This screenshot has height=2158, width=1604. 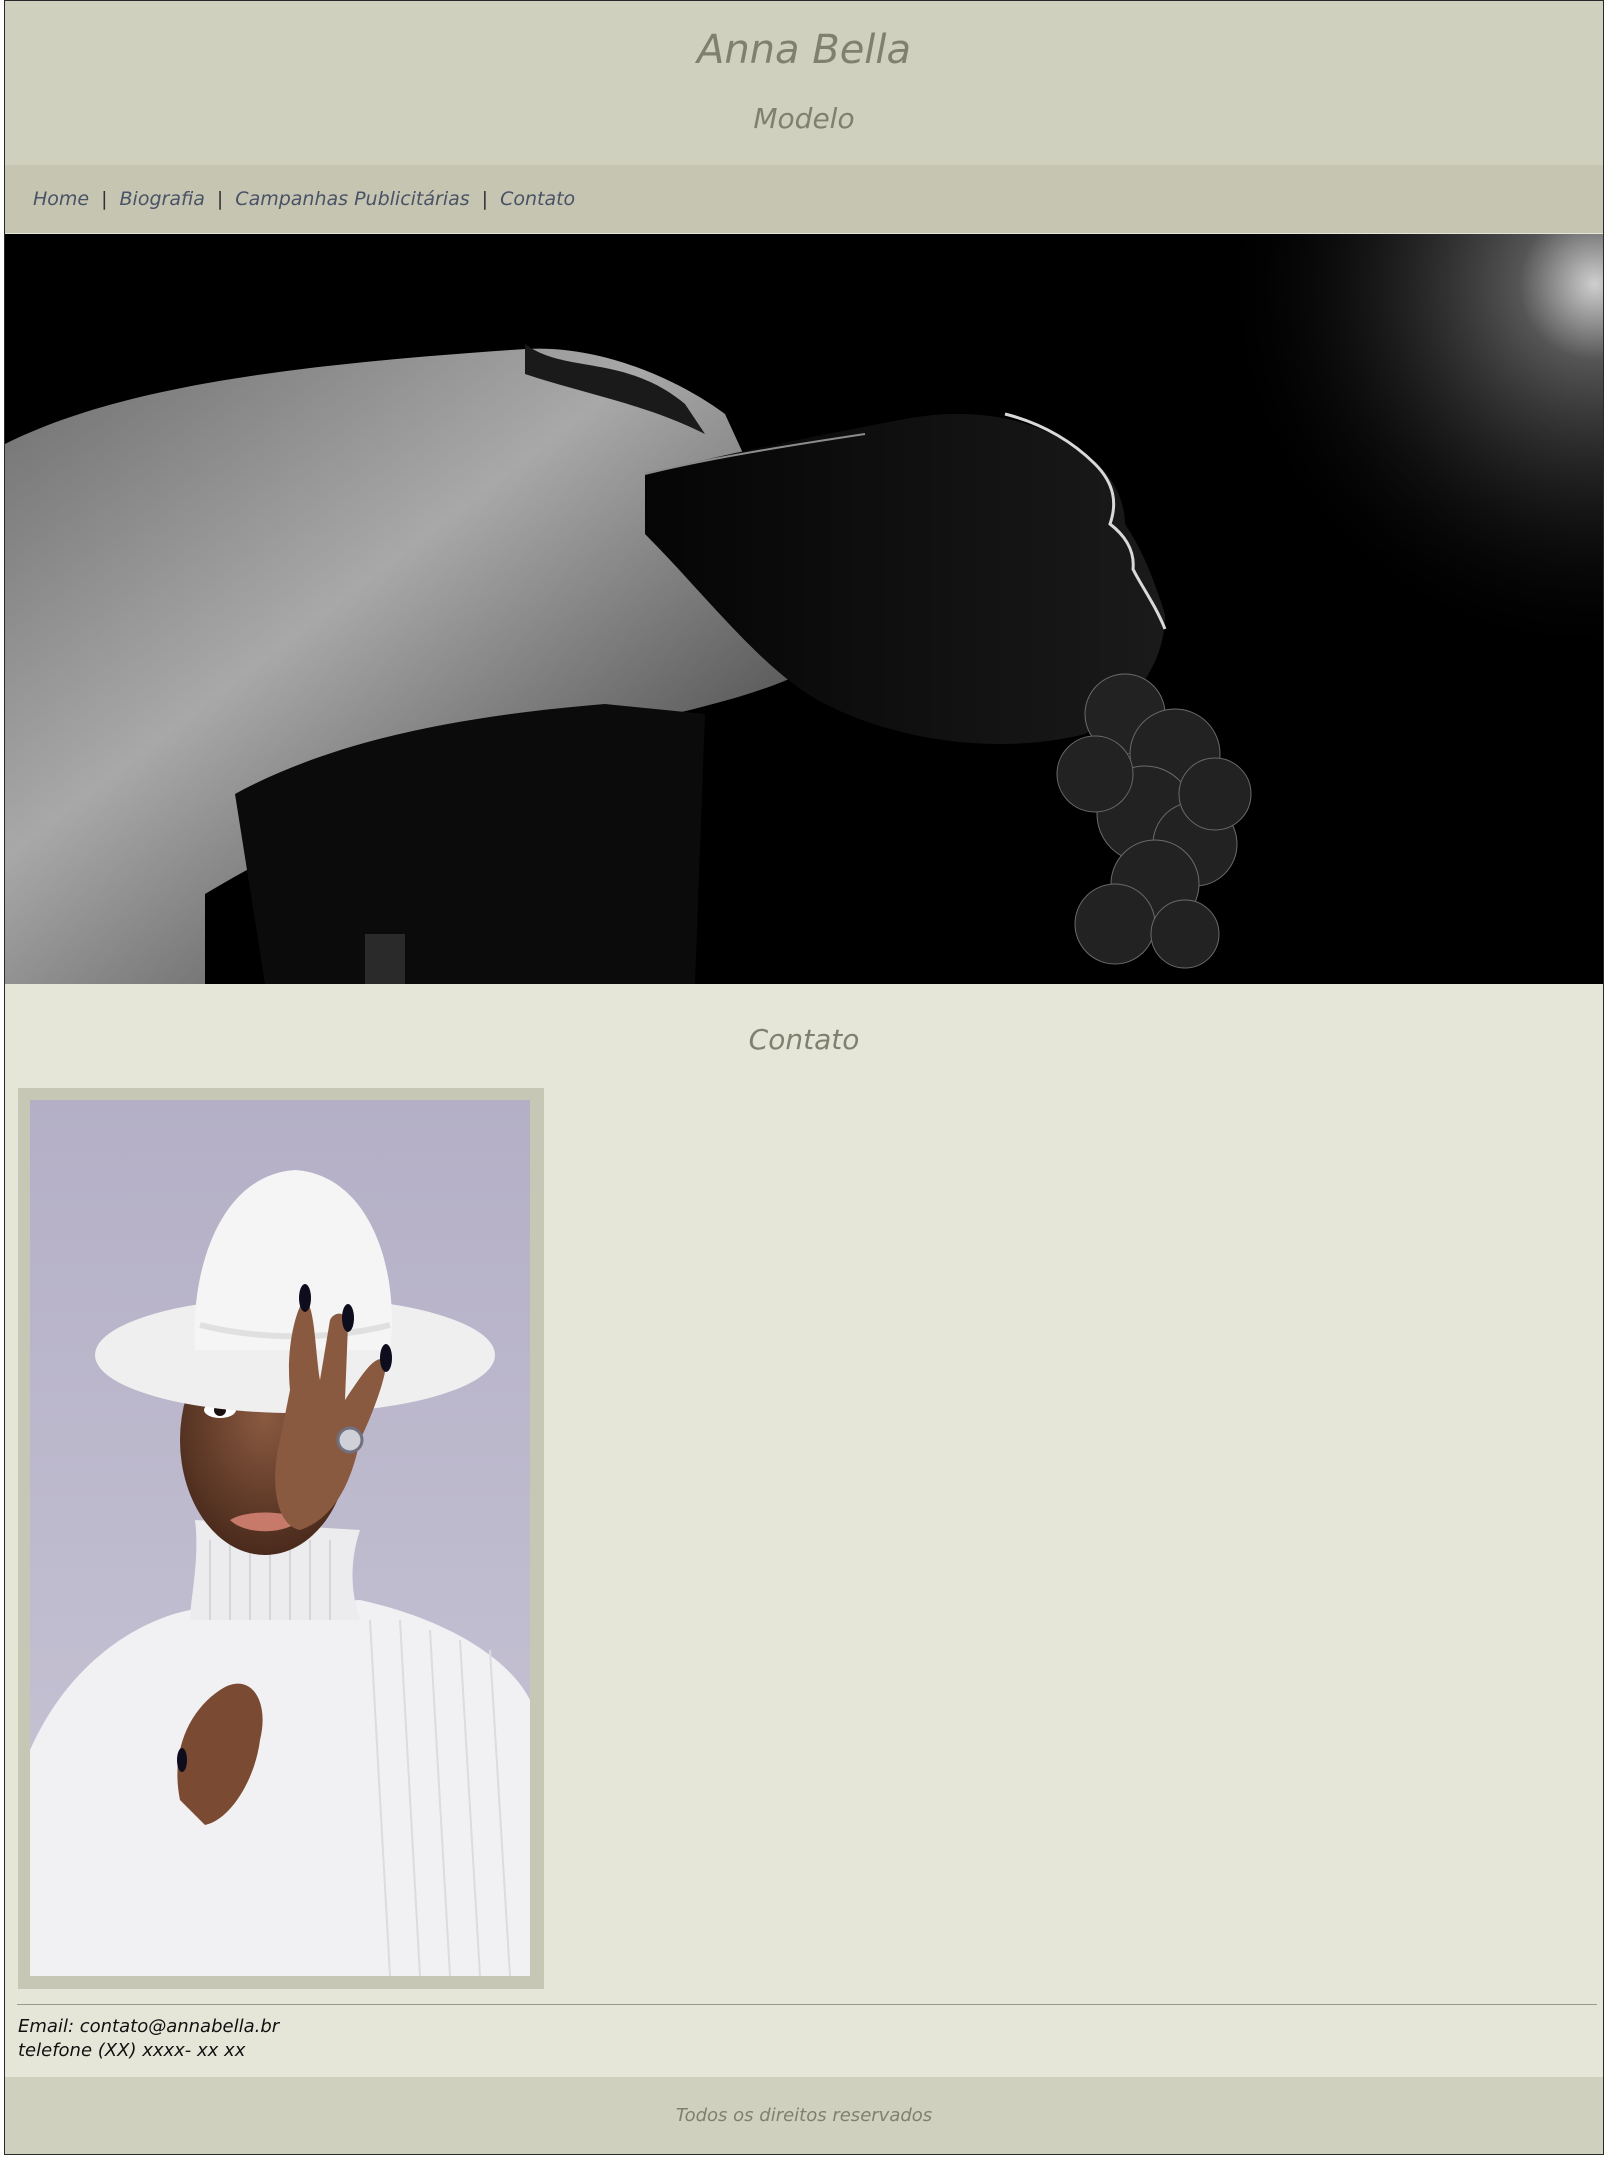 What do you see at coordinates (804, 118) in the screenshot?
I see `site-subtitle: Modelo` at bounding box center [804, 118].